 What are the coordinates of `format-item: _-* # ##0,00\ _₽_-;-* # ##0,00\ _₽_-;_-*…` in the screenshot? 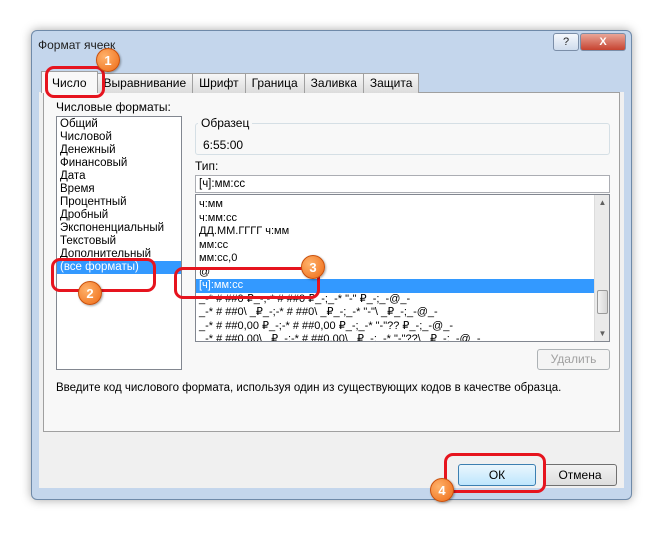 It's located at (395, 337).